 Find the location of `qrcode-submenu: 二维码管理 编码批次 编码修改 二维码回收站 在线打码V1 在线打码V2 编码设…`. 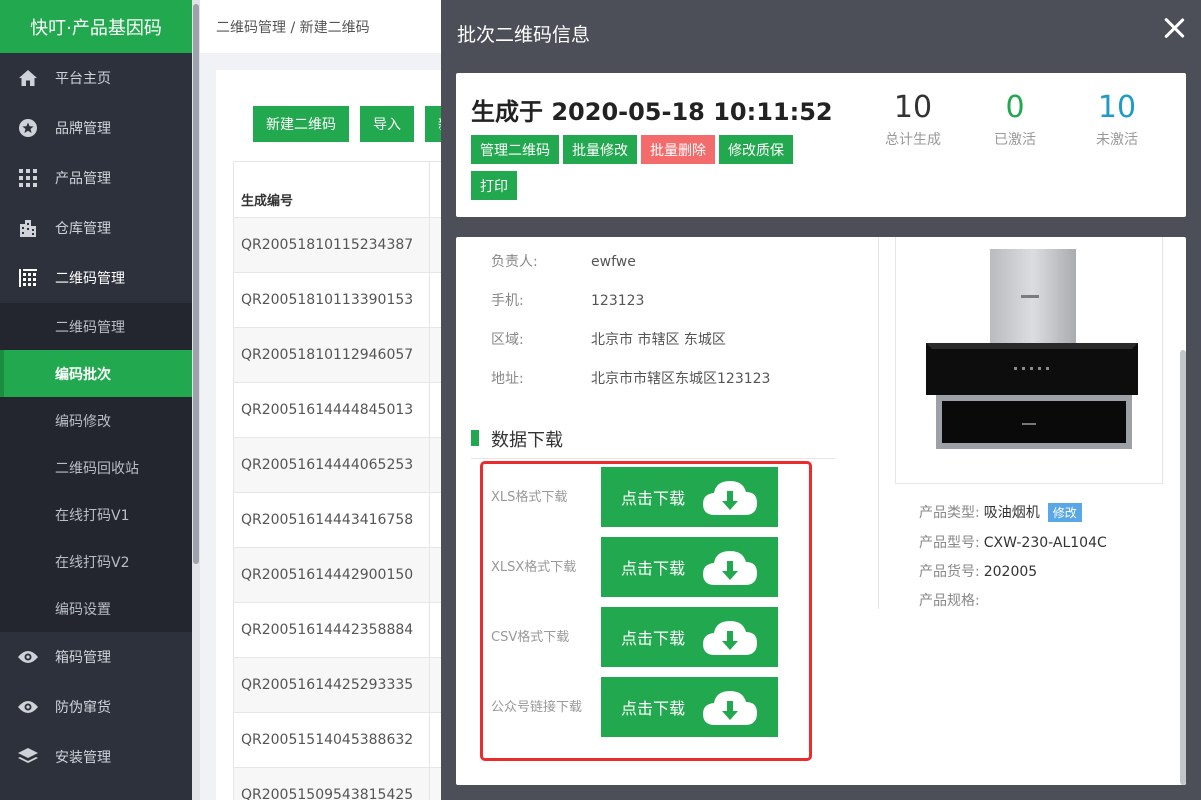

qrcode-submenu: 二维码管理 编码批次 编码修改 二维码回收站 在线打码V1 在线打码V2 编码设… is located at coordinates (96, 467).